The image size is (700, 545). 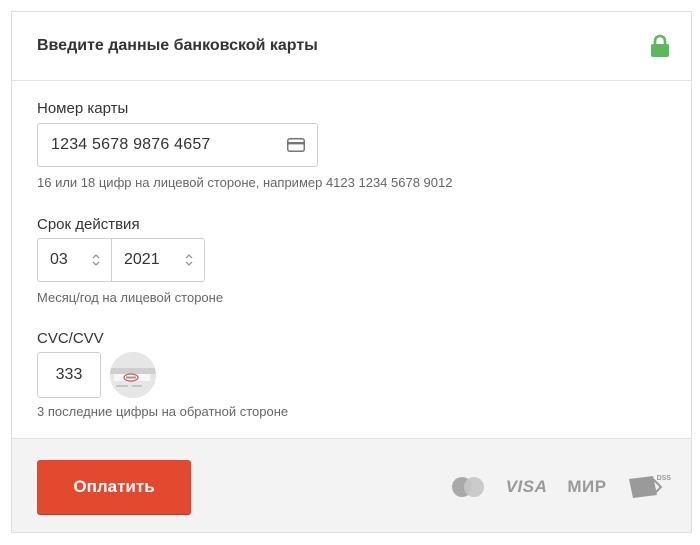 What do you see at coordinates (526, 486) in the screenshot?
I see `visa-logo: VISA` at bounding box center [526, 486].